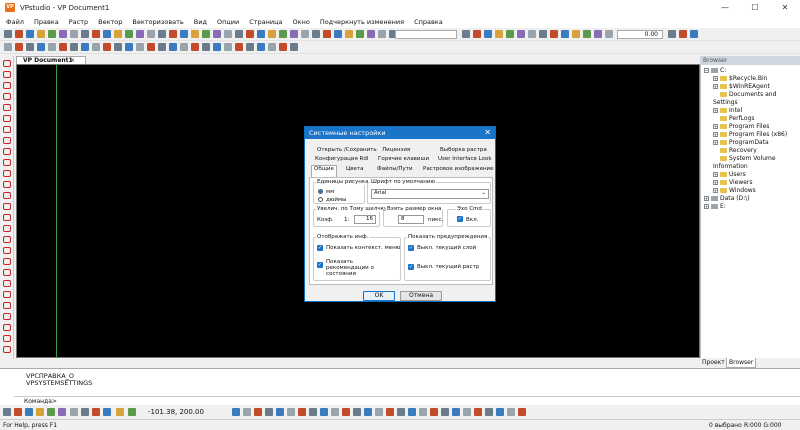 The width and height of the screenshot is (800, 430). What do you see at coordinates (347, 150) in the screenshot?
I see `tab-open-save: Открыть /Сохранить` at bounding box center [347, 150].